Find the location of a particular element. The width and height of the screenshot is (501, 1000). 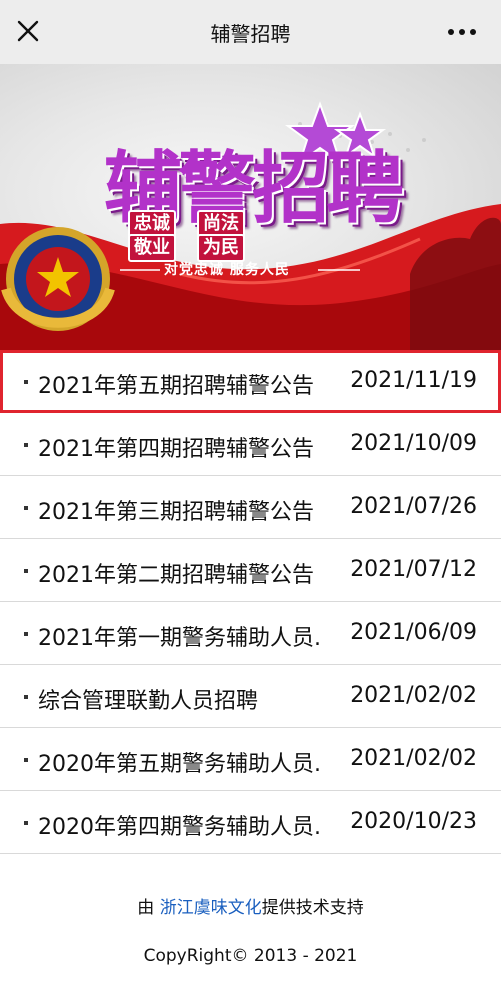

item-title: 2021年第二期招聘辅警公告 is located at coordinates (176, 575).